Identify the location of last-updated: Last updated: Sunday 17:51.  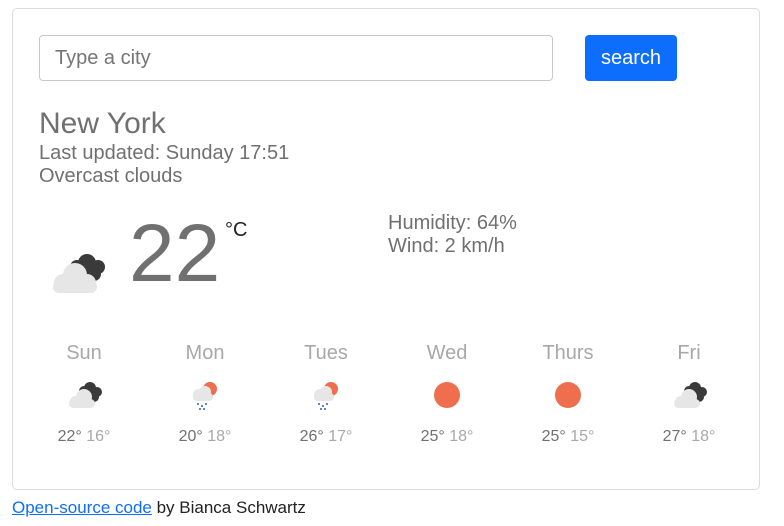
(164, 153).